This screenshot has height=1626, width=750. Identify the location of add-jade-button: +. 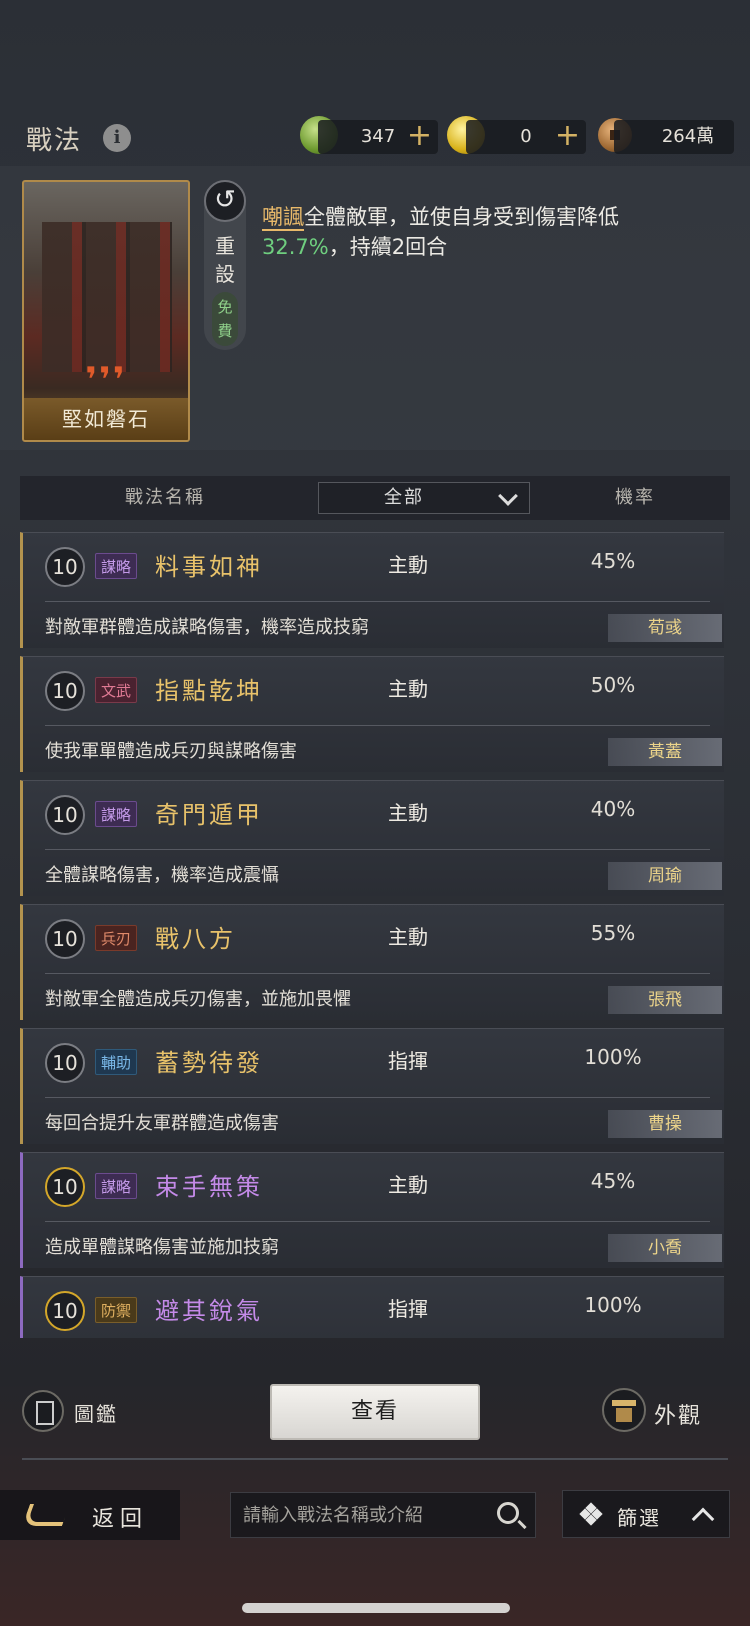
(419, 136).